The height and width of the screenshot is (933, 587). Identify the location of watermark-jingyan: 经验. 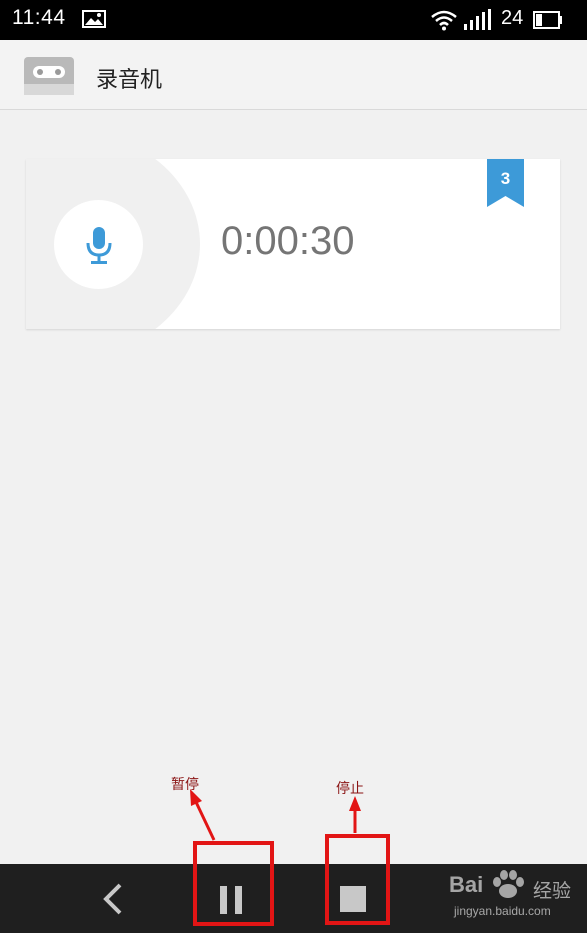
(552, 891).